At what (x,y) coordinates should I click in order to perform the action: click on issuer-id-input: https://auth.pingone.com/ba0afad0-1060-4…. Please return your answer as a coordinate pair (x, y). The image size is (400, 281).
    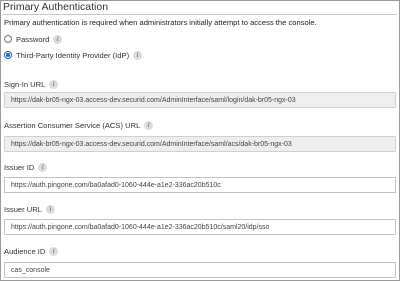
    Looking at the image, I should click on (200, 185).